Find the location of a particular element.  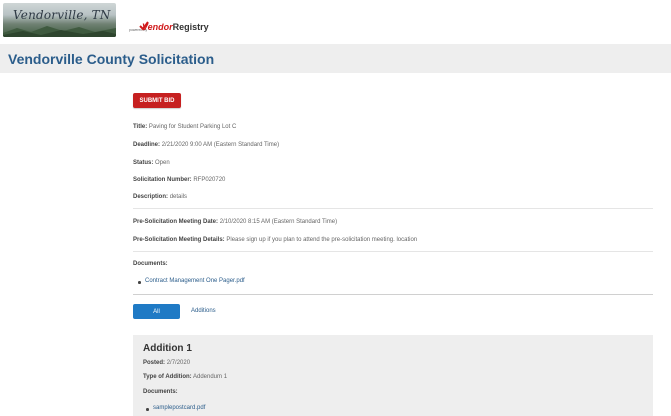

brand-registry: Registry is located at coordinates (190, 27).